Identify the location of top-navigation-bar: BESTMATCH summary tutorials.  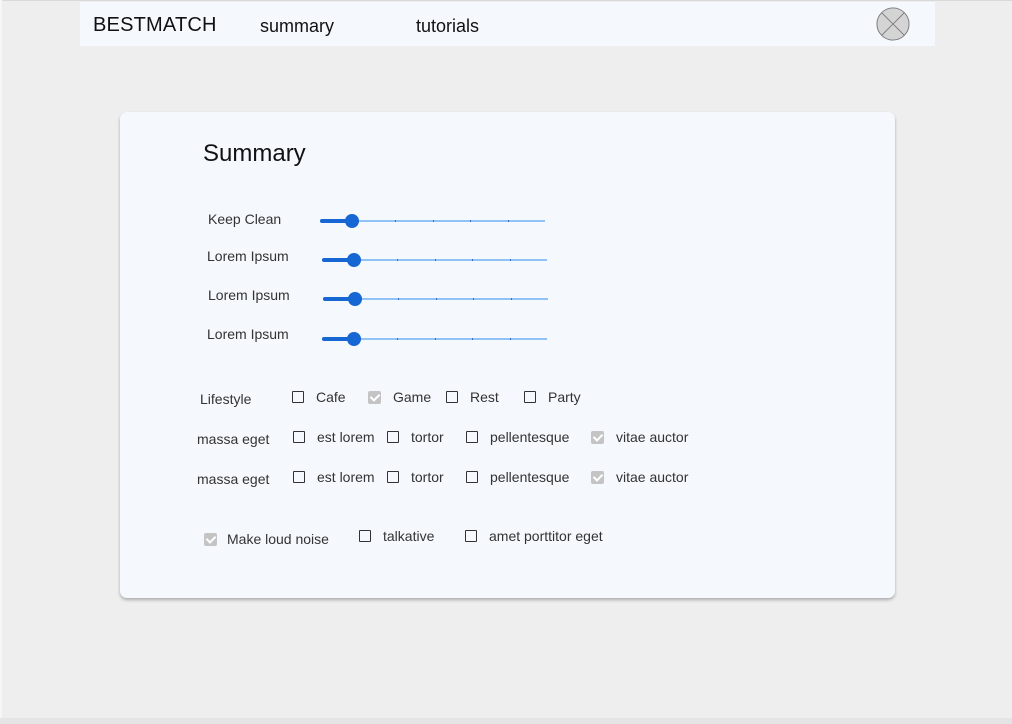
(507, 24).